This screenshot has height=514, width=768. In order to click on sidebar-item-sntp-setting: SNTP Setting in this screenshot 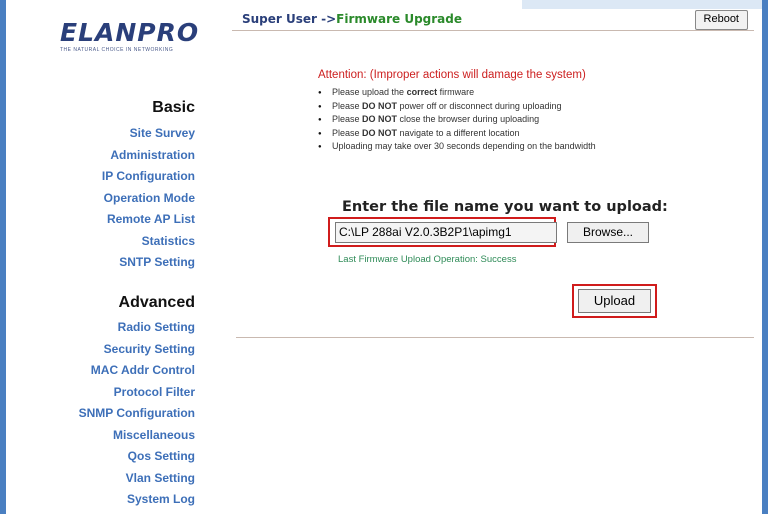, I will do `click(148, 263)`.